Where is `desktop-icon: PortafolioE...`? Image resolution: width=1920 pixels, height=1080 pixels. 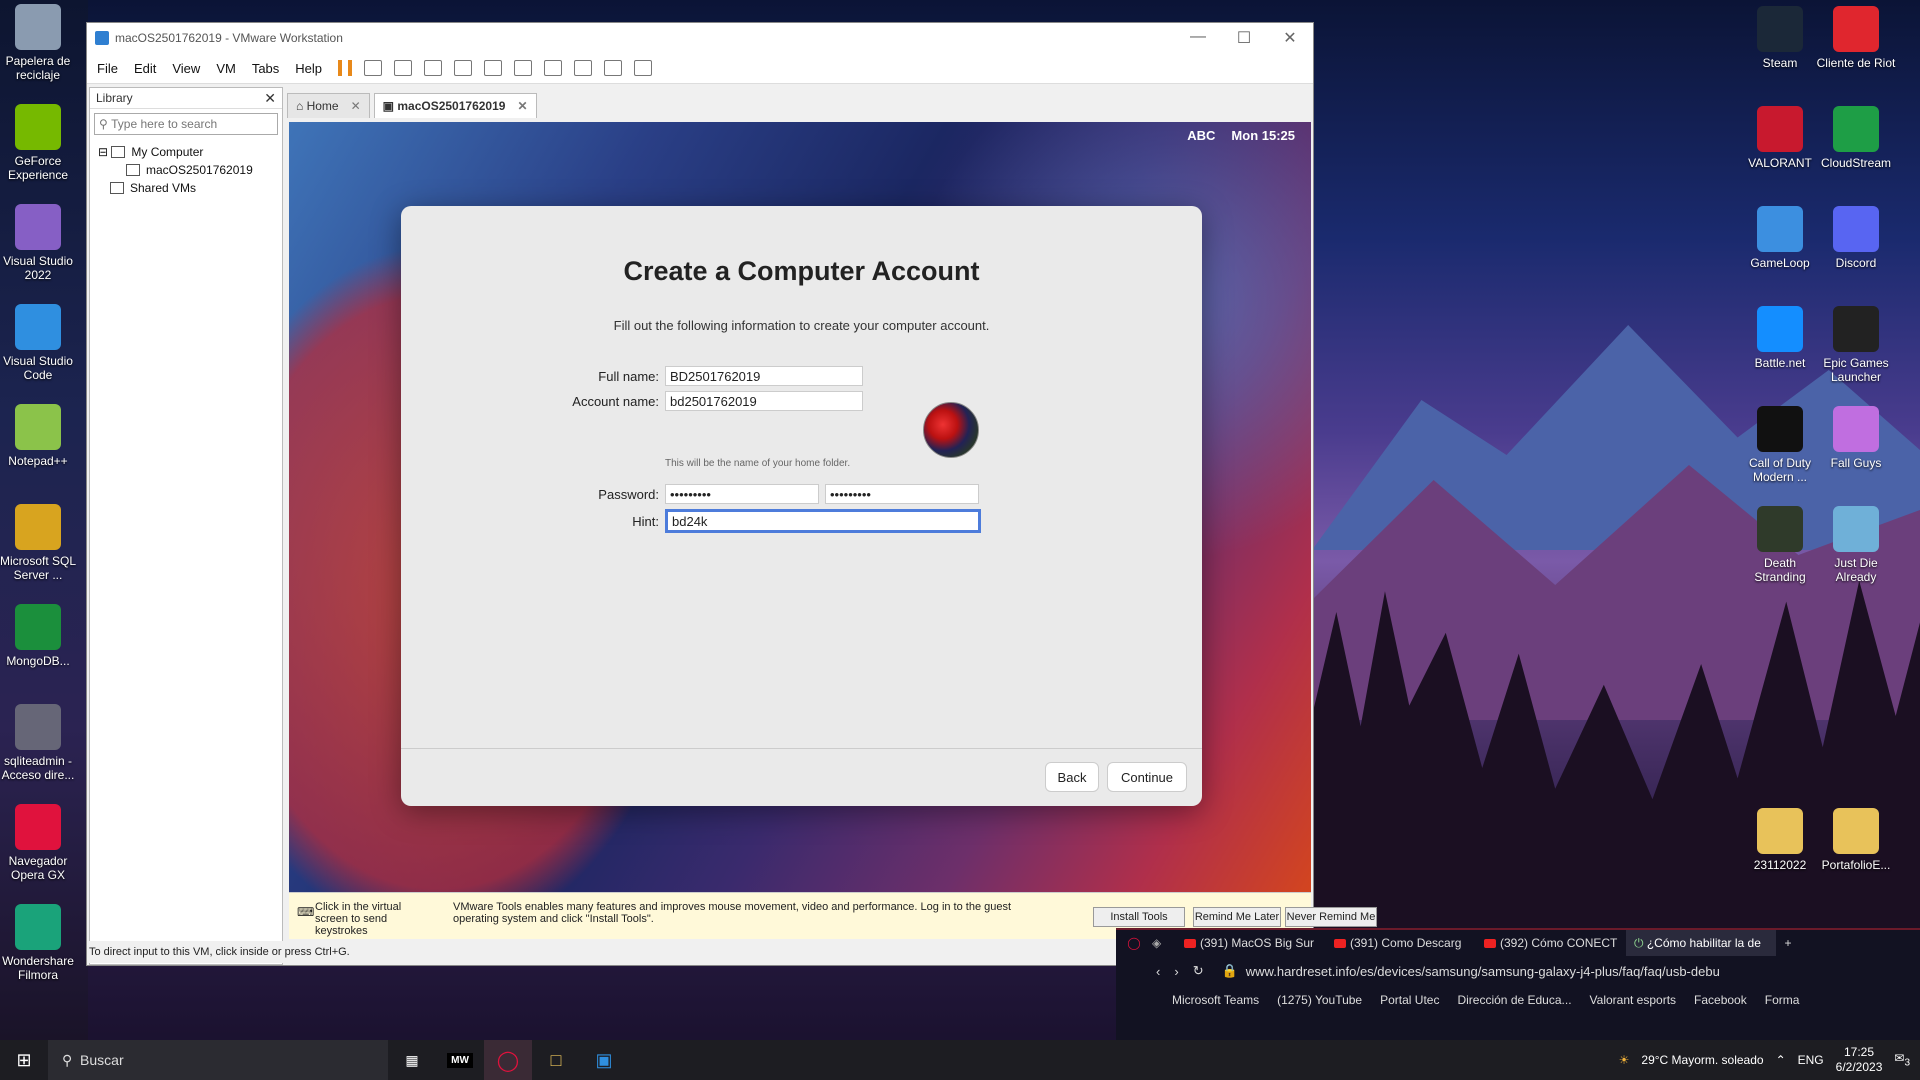 desktop-icon: PortafolioE... is located at coordinates (1856, 840).